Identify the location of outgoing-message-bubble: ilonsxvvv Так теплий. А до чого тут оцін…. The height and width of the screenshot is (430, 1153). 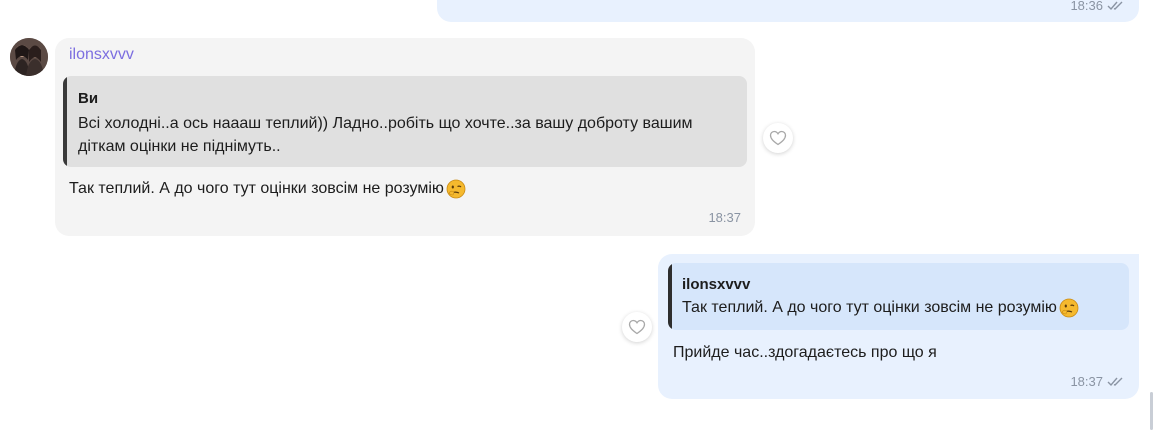
(898, 326).